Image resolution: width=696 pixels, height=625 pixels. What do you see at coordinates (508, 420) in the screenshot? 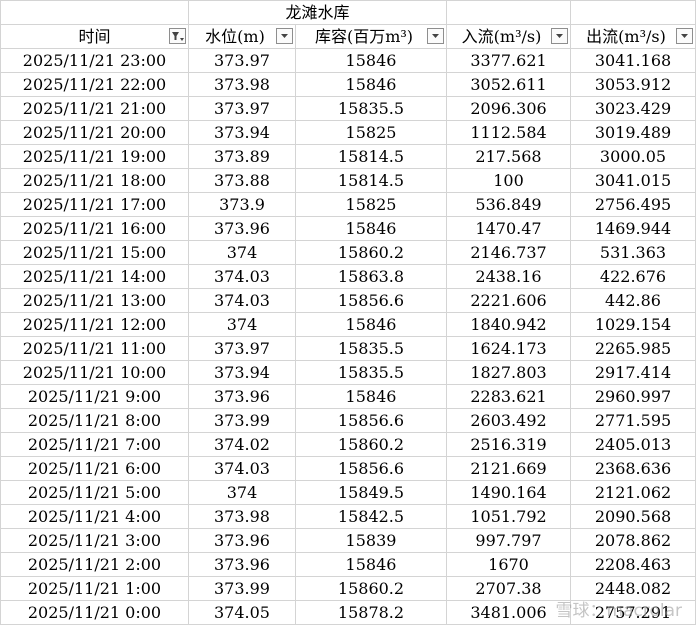
I see `cell-inflow: 2603.492` at bounding box center [508, 420].